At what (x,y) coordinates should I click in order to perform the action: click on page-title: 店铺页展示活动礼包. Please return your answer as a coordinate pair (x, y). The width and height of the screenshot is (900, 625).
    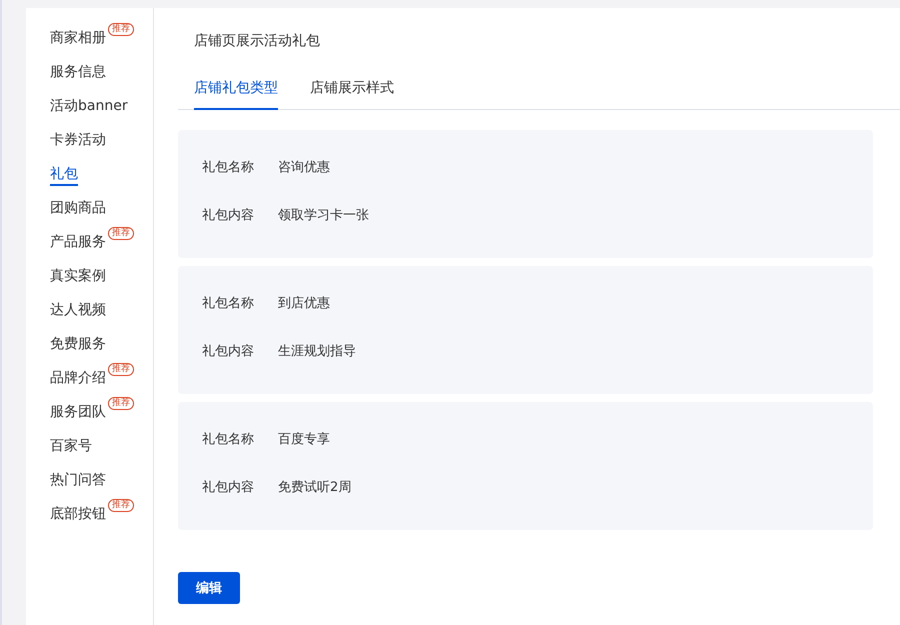
    Looking at the image, I should click on (257, 41).